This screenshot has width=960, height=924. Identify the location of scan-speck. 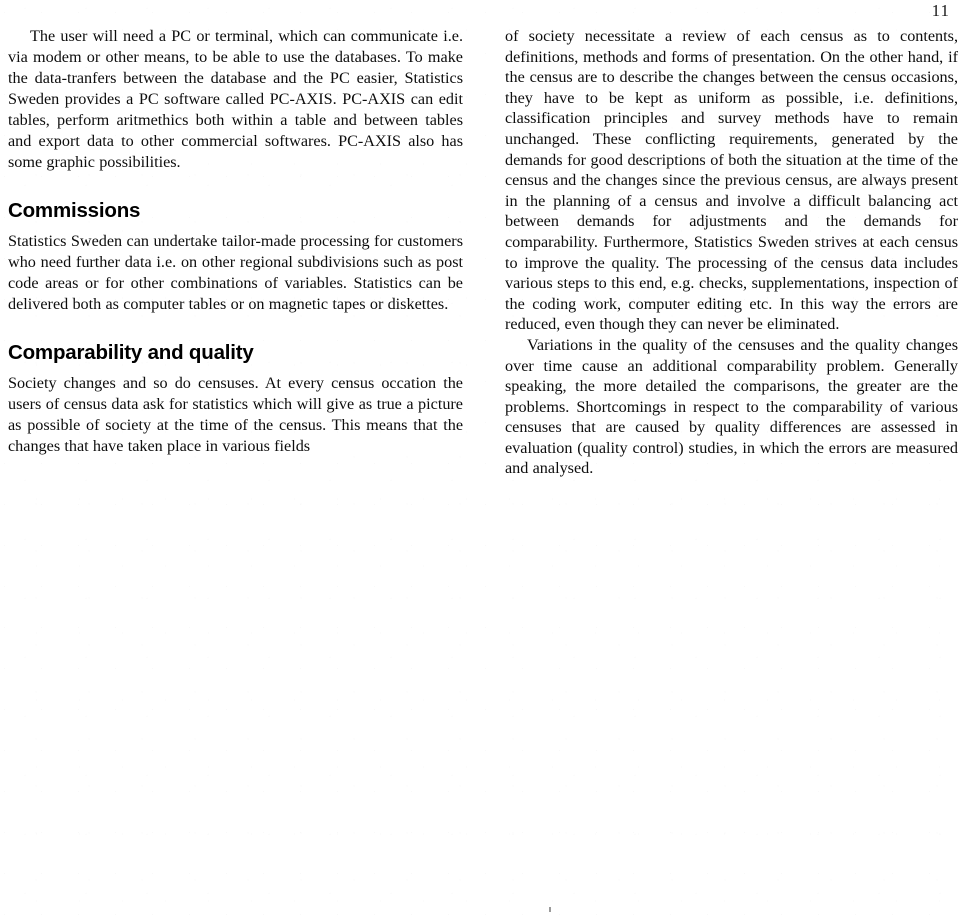
(550, 909).